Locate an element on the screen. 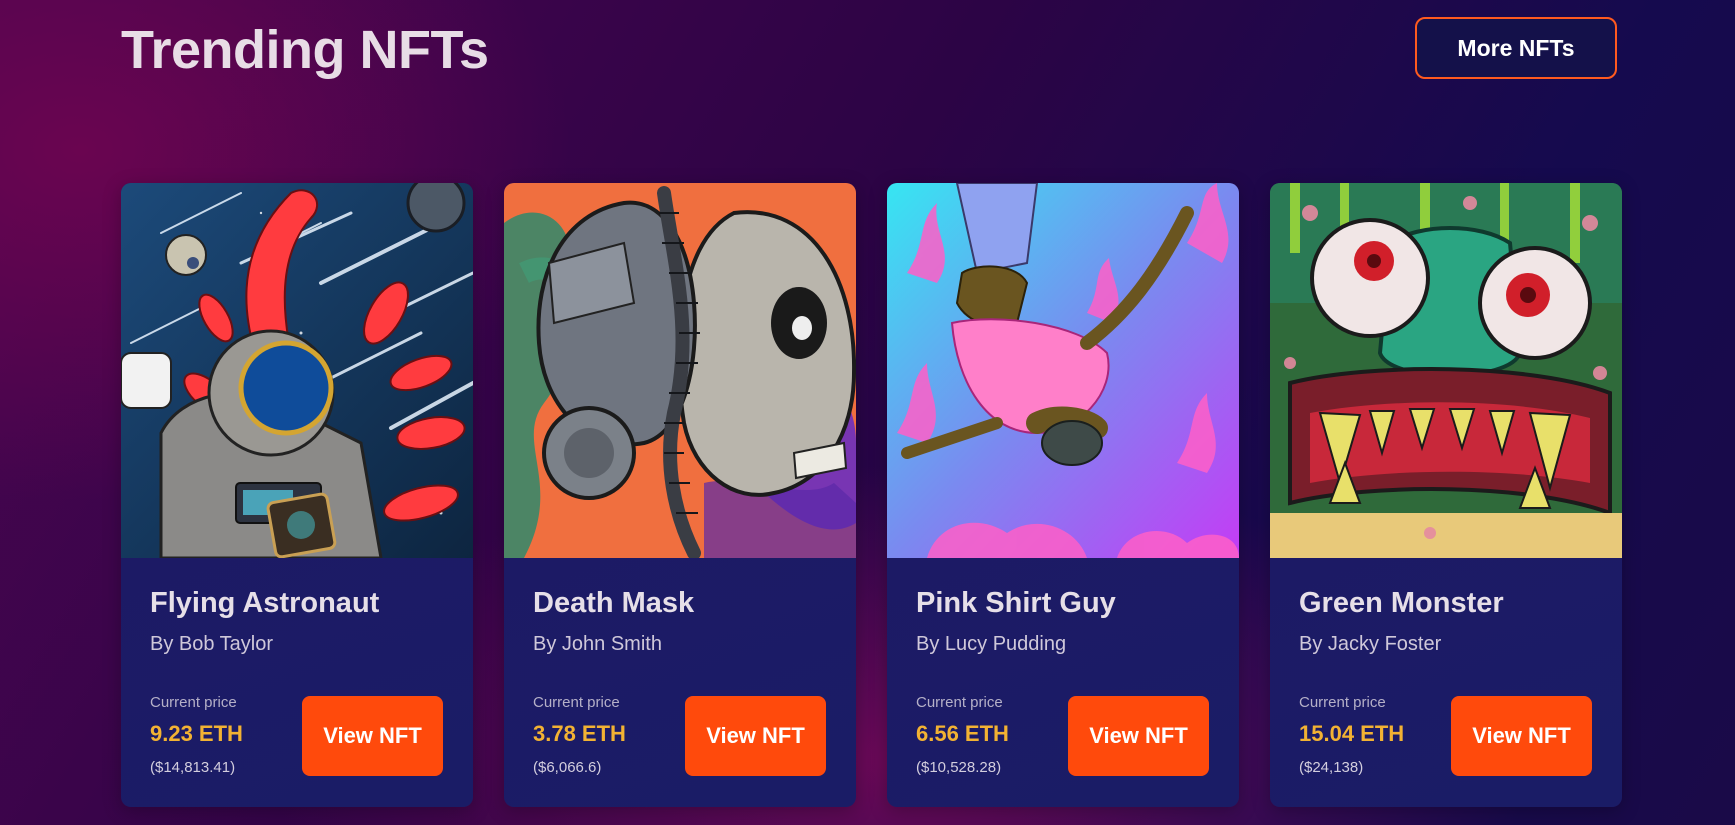 Image resolution: width=1735 pixels, height=825 pixels. nft-name: Green Monster is located at coordinates (1401, 603).